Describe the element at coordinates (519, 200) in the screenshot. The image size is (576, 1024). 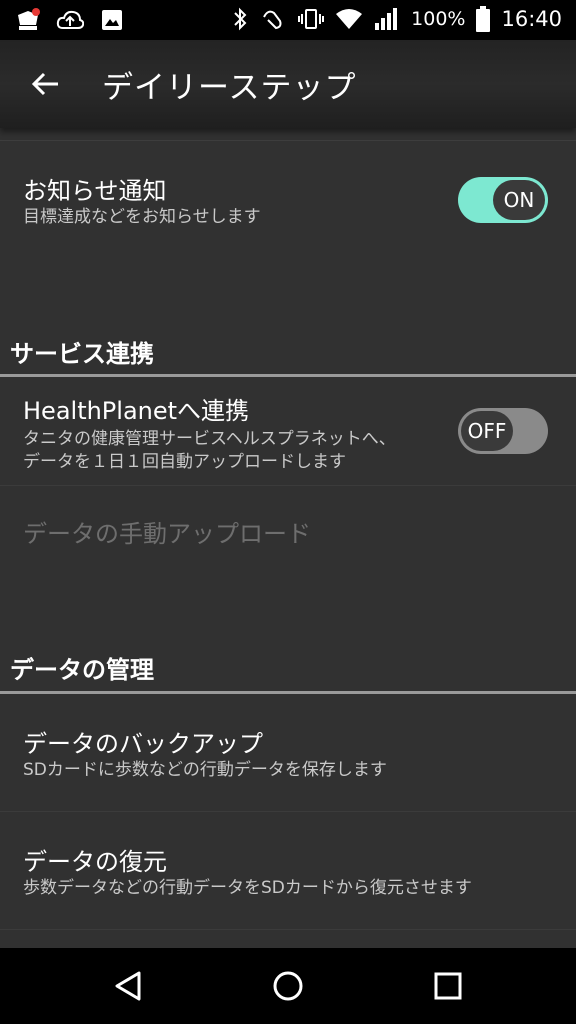
I see `toggle-knob: ON` at that location.